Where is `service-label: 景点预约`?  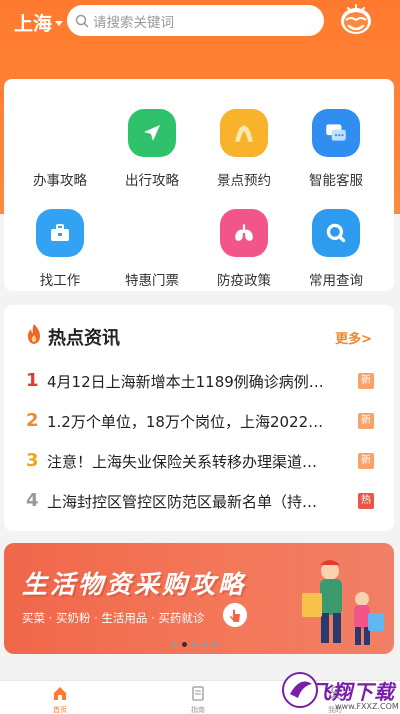
service-label: 景点预约 is located at coordinates (244, 181).